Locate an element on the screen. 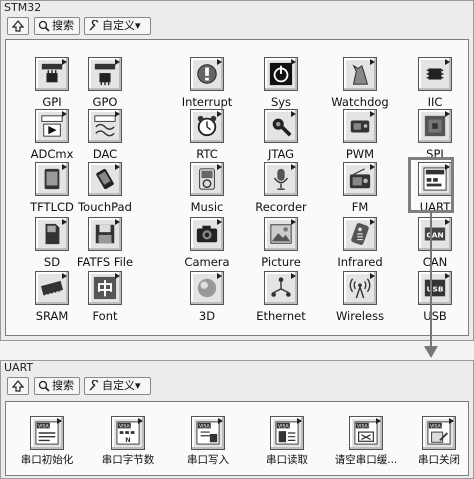  up-arrow-icon is located at coordinates (18, 26).